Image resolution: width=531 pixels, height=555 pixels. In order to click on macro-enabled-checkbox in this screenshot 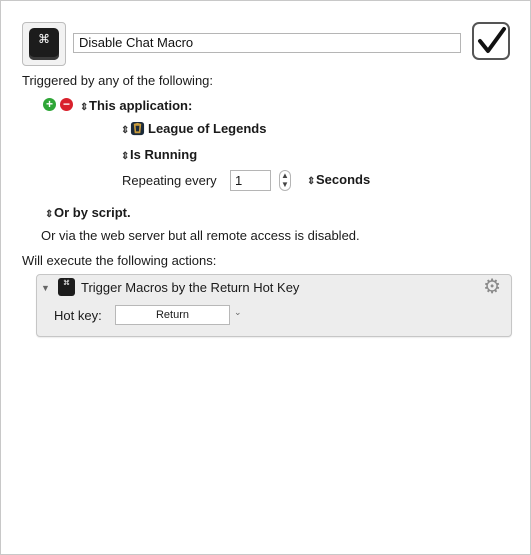, I will do `click(491, 41)`.